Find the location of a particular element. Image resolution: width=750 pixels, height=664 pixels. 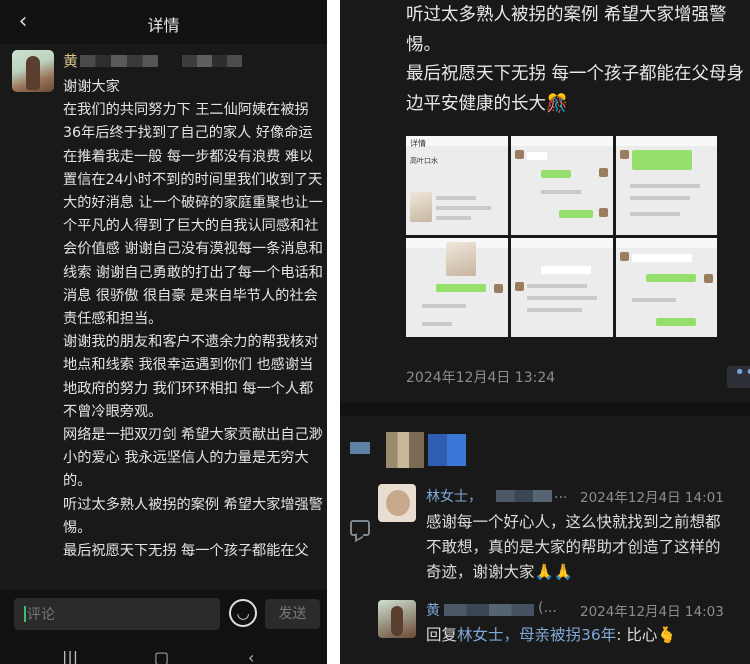

thumb-label: 详情 is located at coordinates (418, 143).